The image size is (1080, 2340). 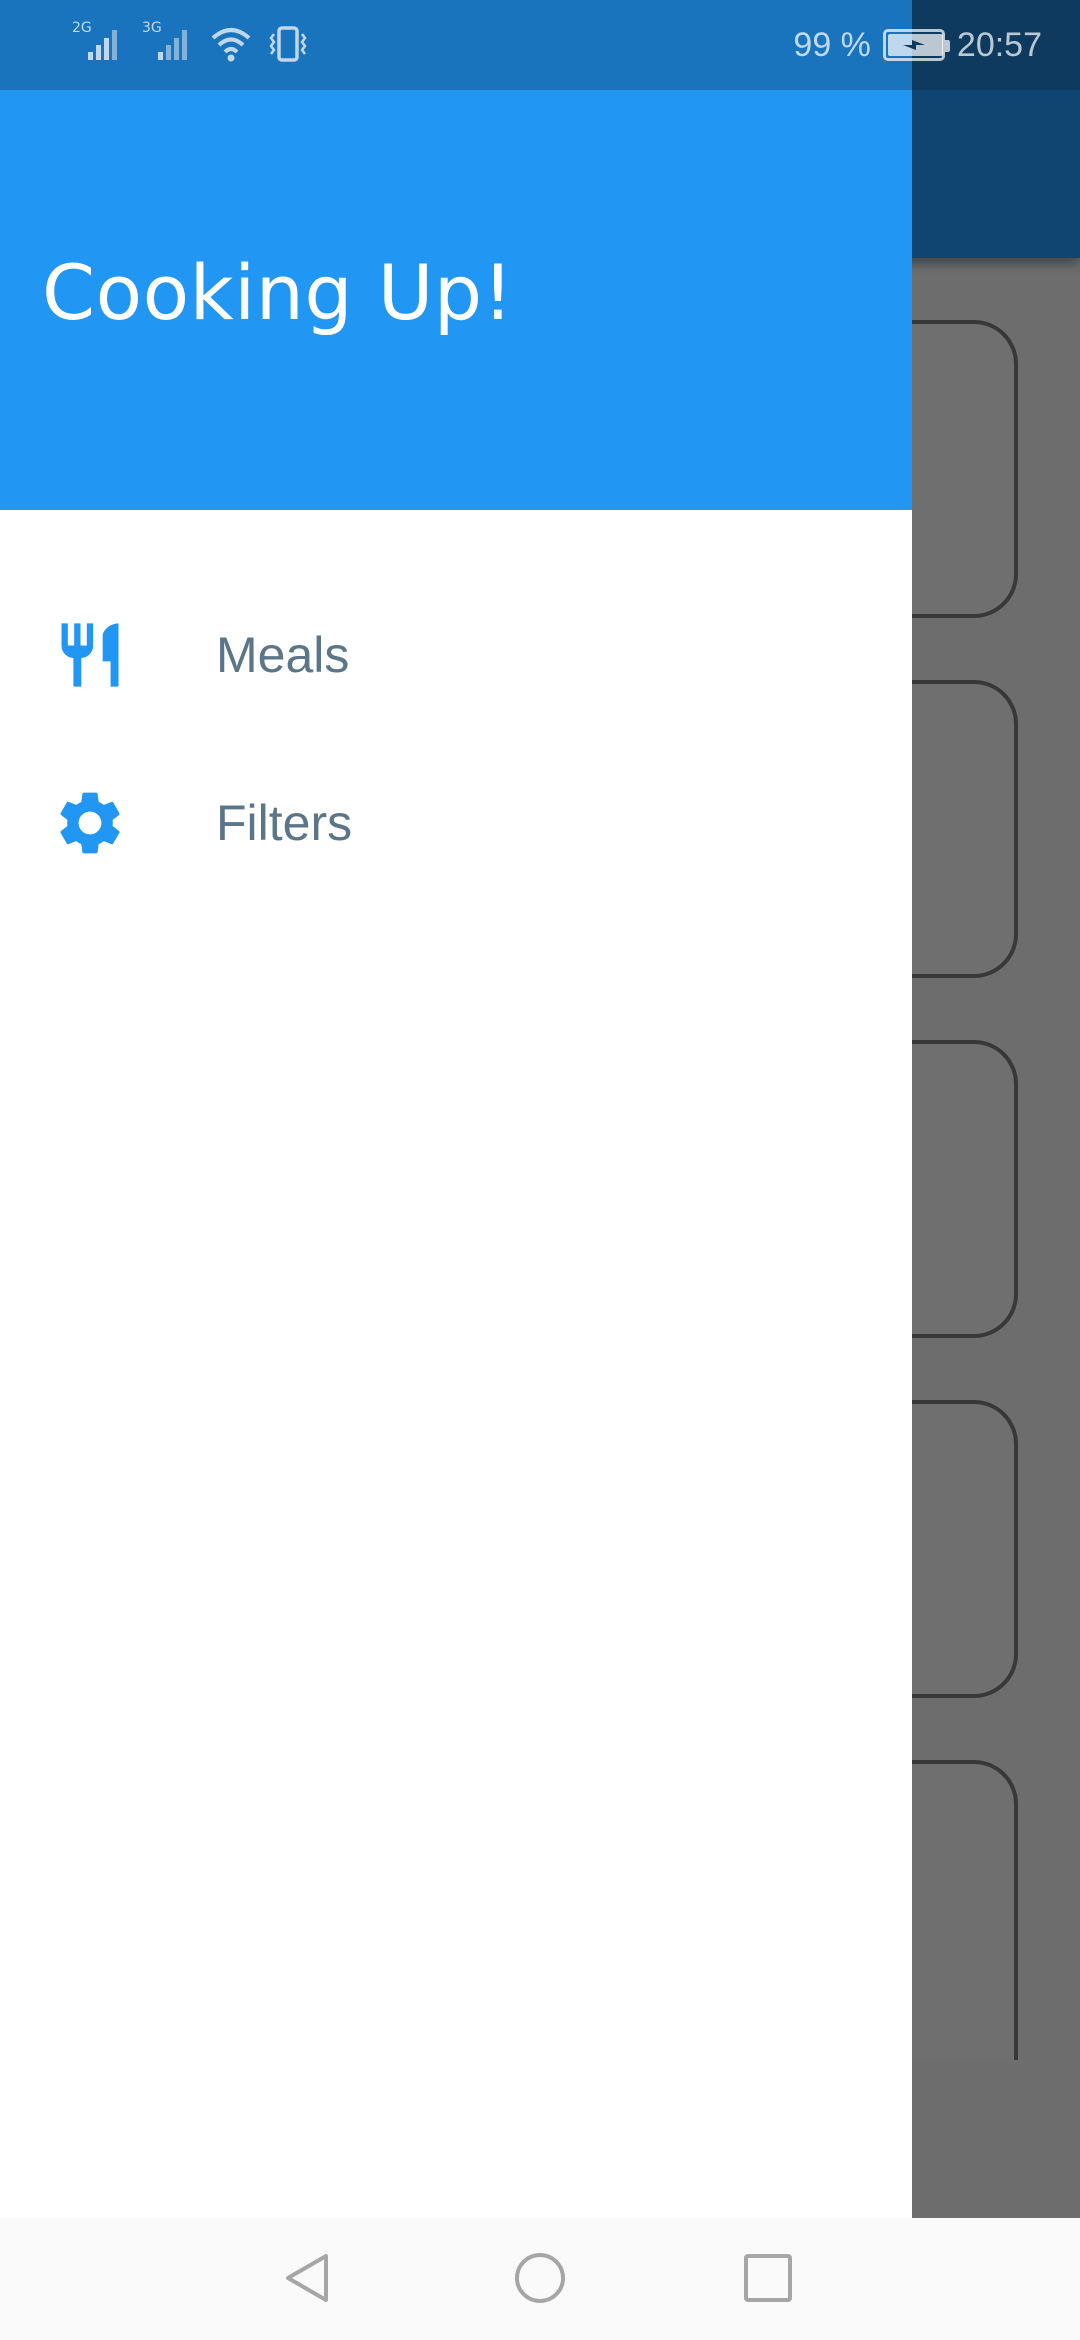 I want to click on wifi-icon, so click(x=231, y=46).